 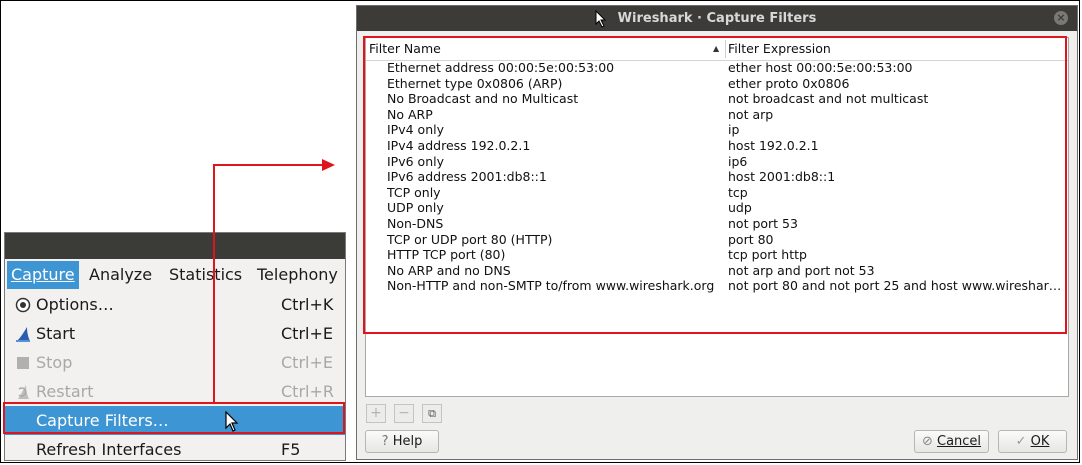 What do you see at coordinates (432, 413) in the screenshot?
I see `copy-filter-button: ⧉` at bounding box center [432, 413].